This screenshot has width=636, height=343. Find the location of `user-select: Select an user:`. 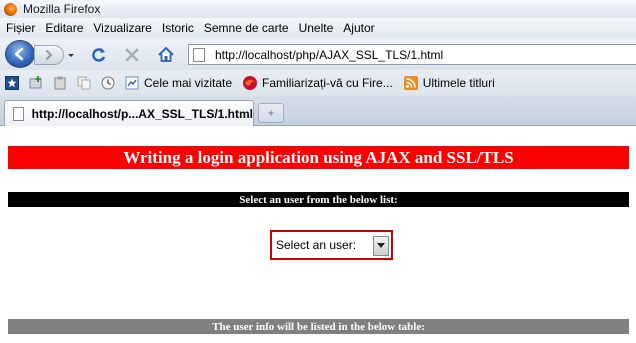

user-select: Select an user: is located at coordinates (331, 245).